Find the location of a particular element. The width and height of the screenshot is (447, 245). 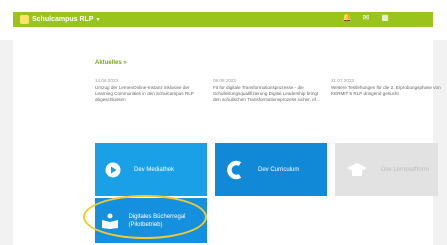

tile-label: Dev Lernplattform is located at coordinates (405, 169).